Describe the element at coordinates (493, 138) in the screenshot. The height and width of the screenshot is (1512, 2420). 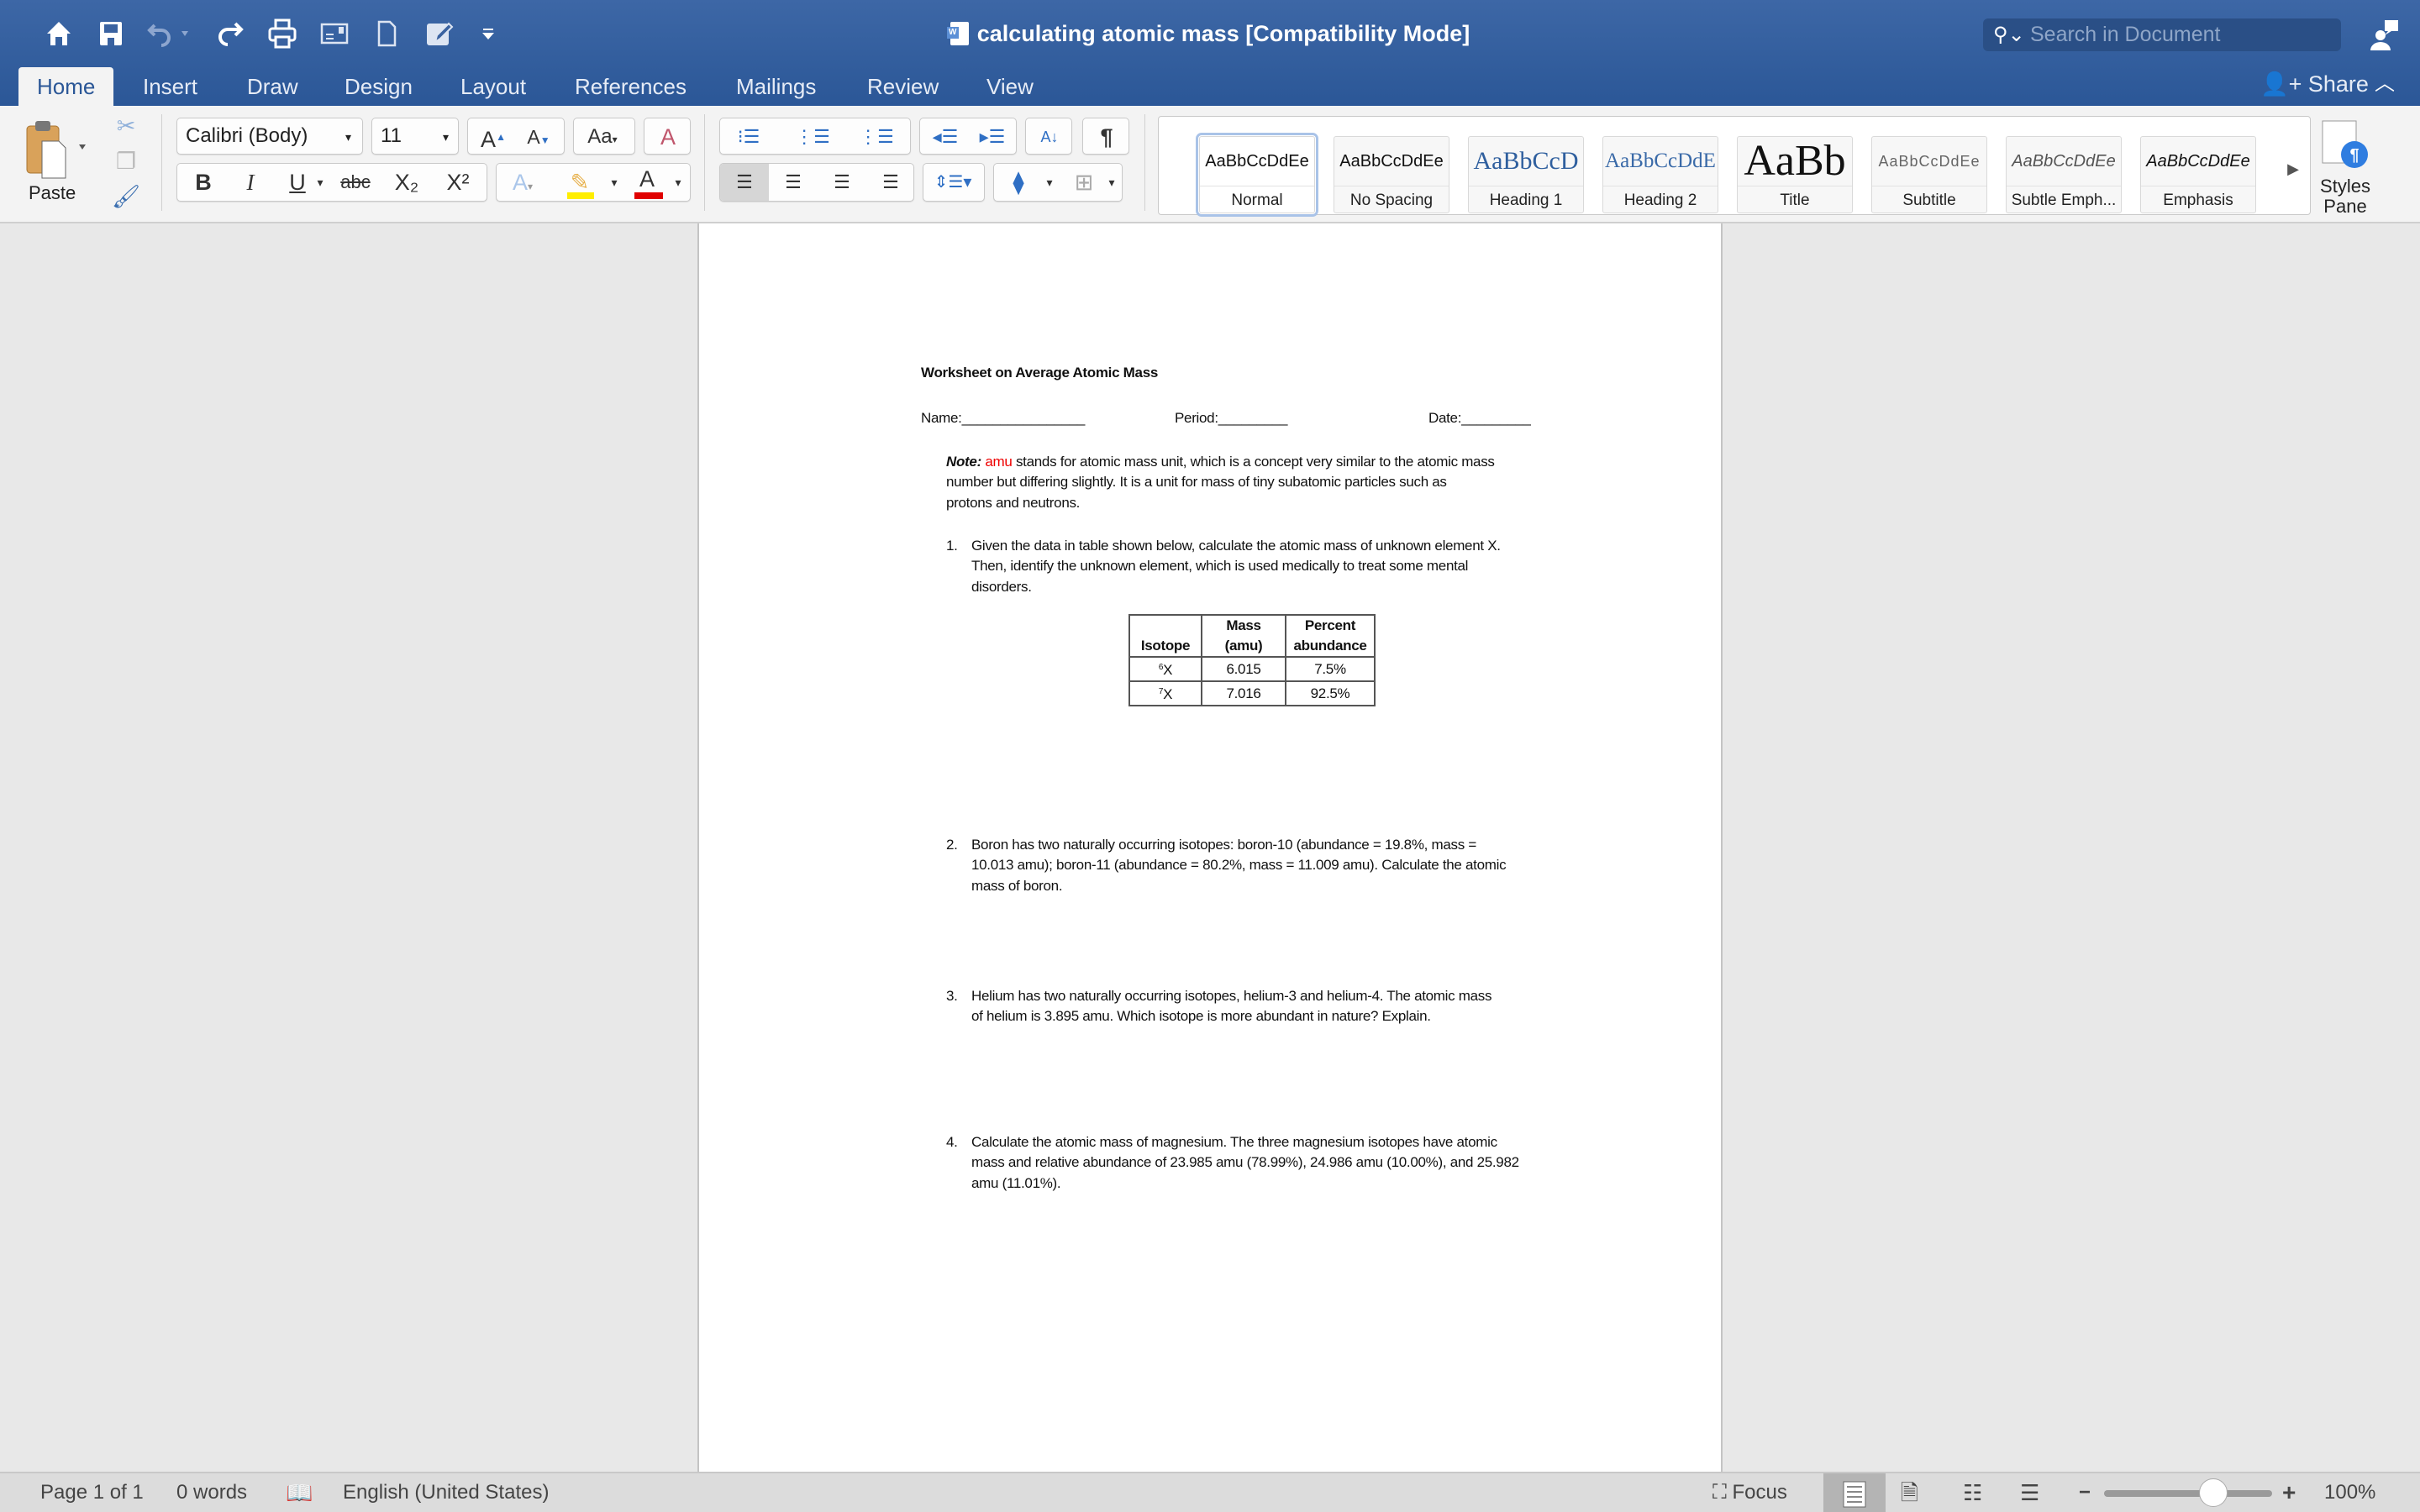
I see `increase-font-size-icon: A▲` at that location.